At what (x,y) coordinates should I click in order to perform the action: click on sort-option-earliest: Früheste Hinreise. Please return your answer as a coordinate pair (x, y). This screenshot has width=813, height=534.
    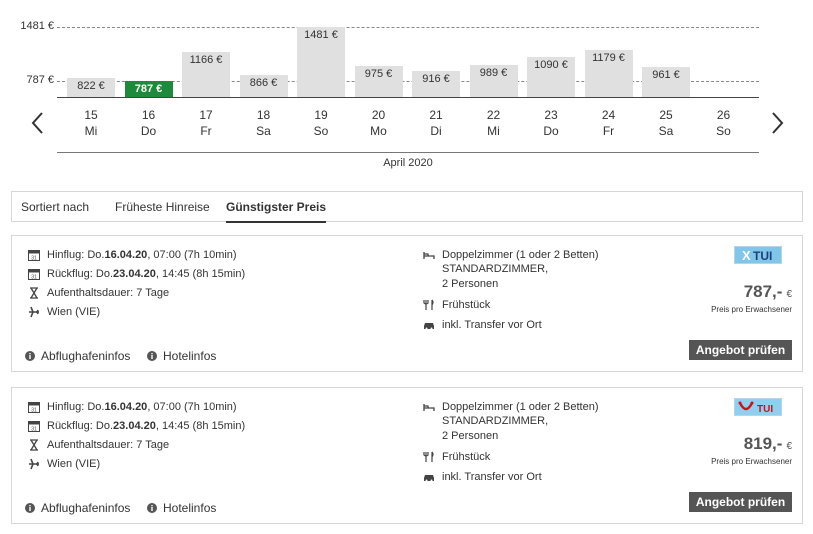
    Looking at the image, I should click on (162, 207).